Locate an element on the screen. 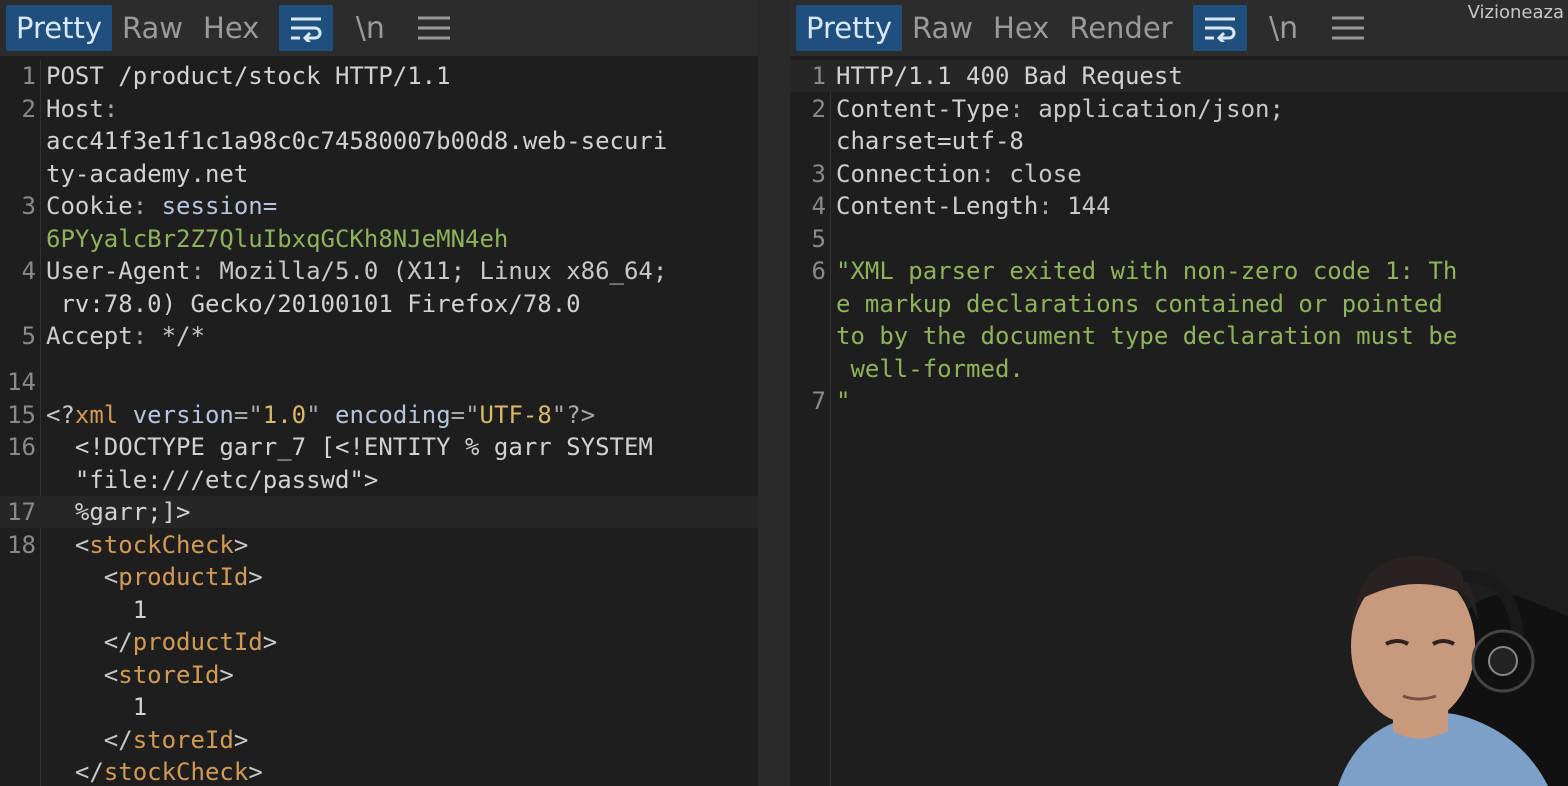  response-tab-pretty: Pretty is located at coordinates (849, 28).